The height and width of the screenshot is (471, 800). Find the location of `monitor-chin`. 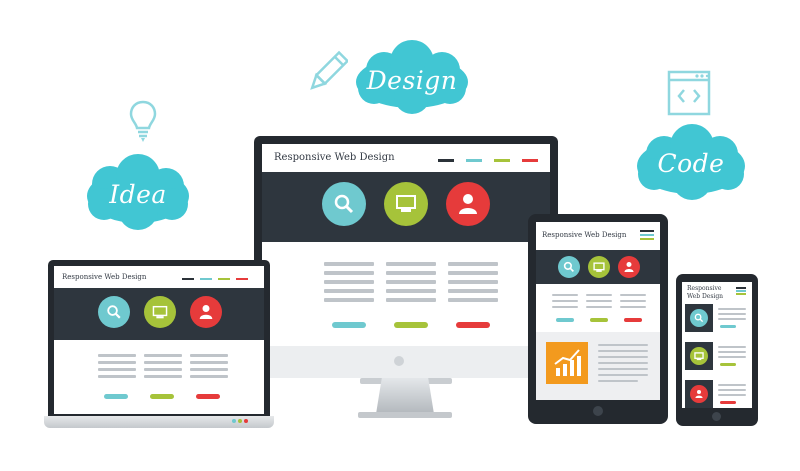

monitor-chin is located at coordinates (399, 362).